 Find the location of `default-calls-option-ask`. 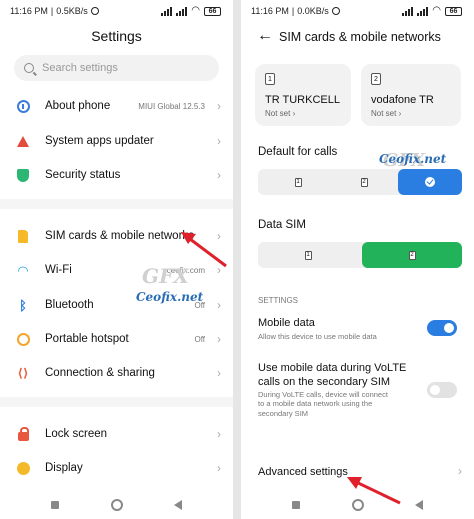

default-calls-option-ask is located at coordinates (430, 182).